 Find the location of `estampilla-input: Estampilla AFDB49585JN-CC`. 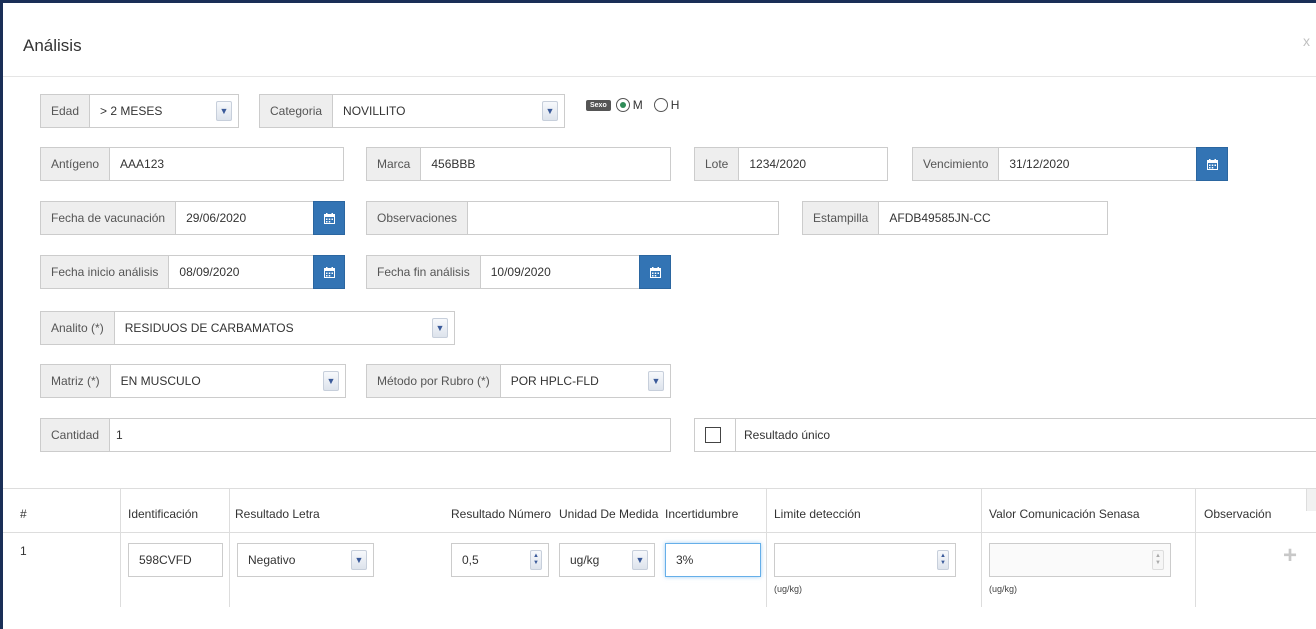

estampilla-input: Estampilla AFDB49585JN-CC is located at coordinates (955, 218).